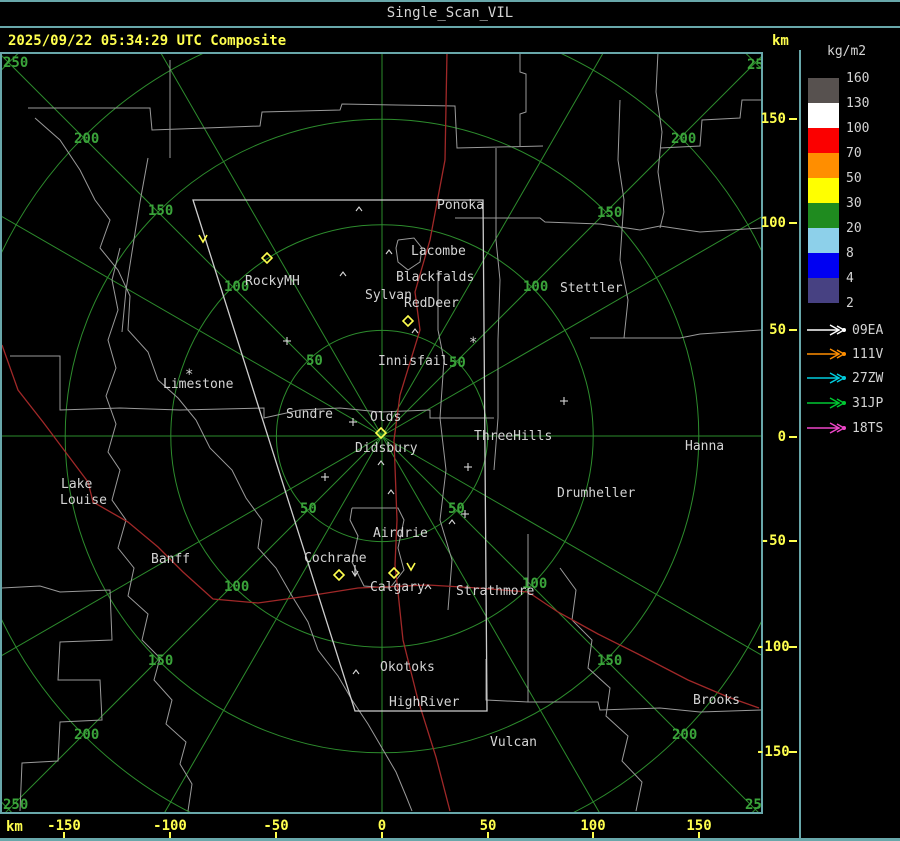 The width and height of the screenshot is (900, 841). Describe the element at coordinates (868, 378) in the screenshot. I see `track-id-label: 27ZW` at that location.